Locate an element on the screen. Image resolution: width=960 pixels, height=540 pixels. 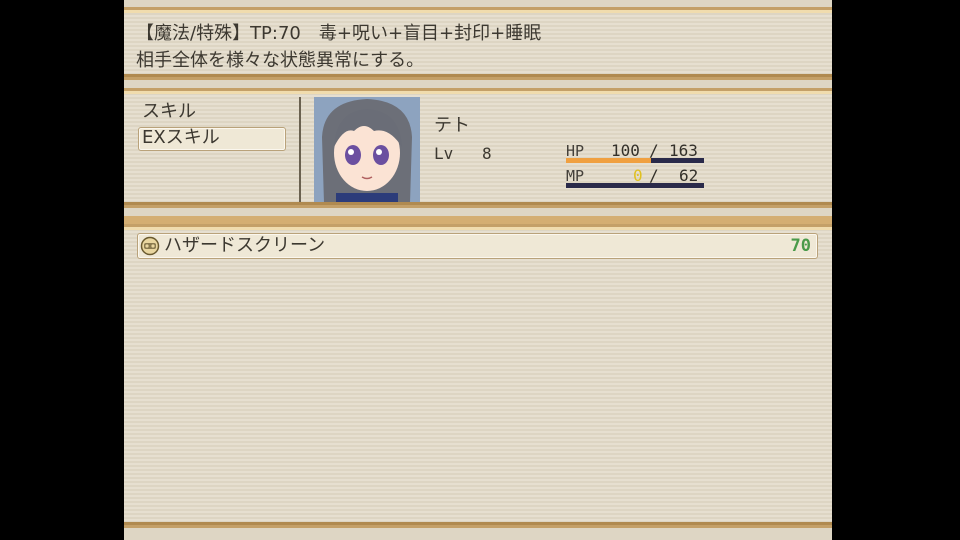
skill-name: ハザードスクリーン is located at coordinates (245, 245).